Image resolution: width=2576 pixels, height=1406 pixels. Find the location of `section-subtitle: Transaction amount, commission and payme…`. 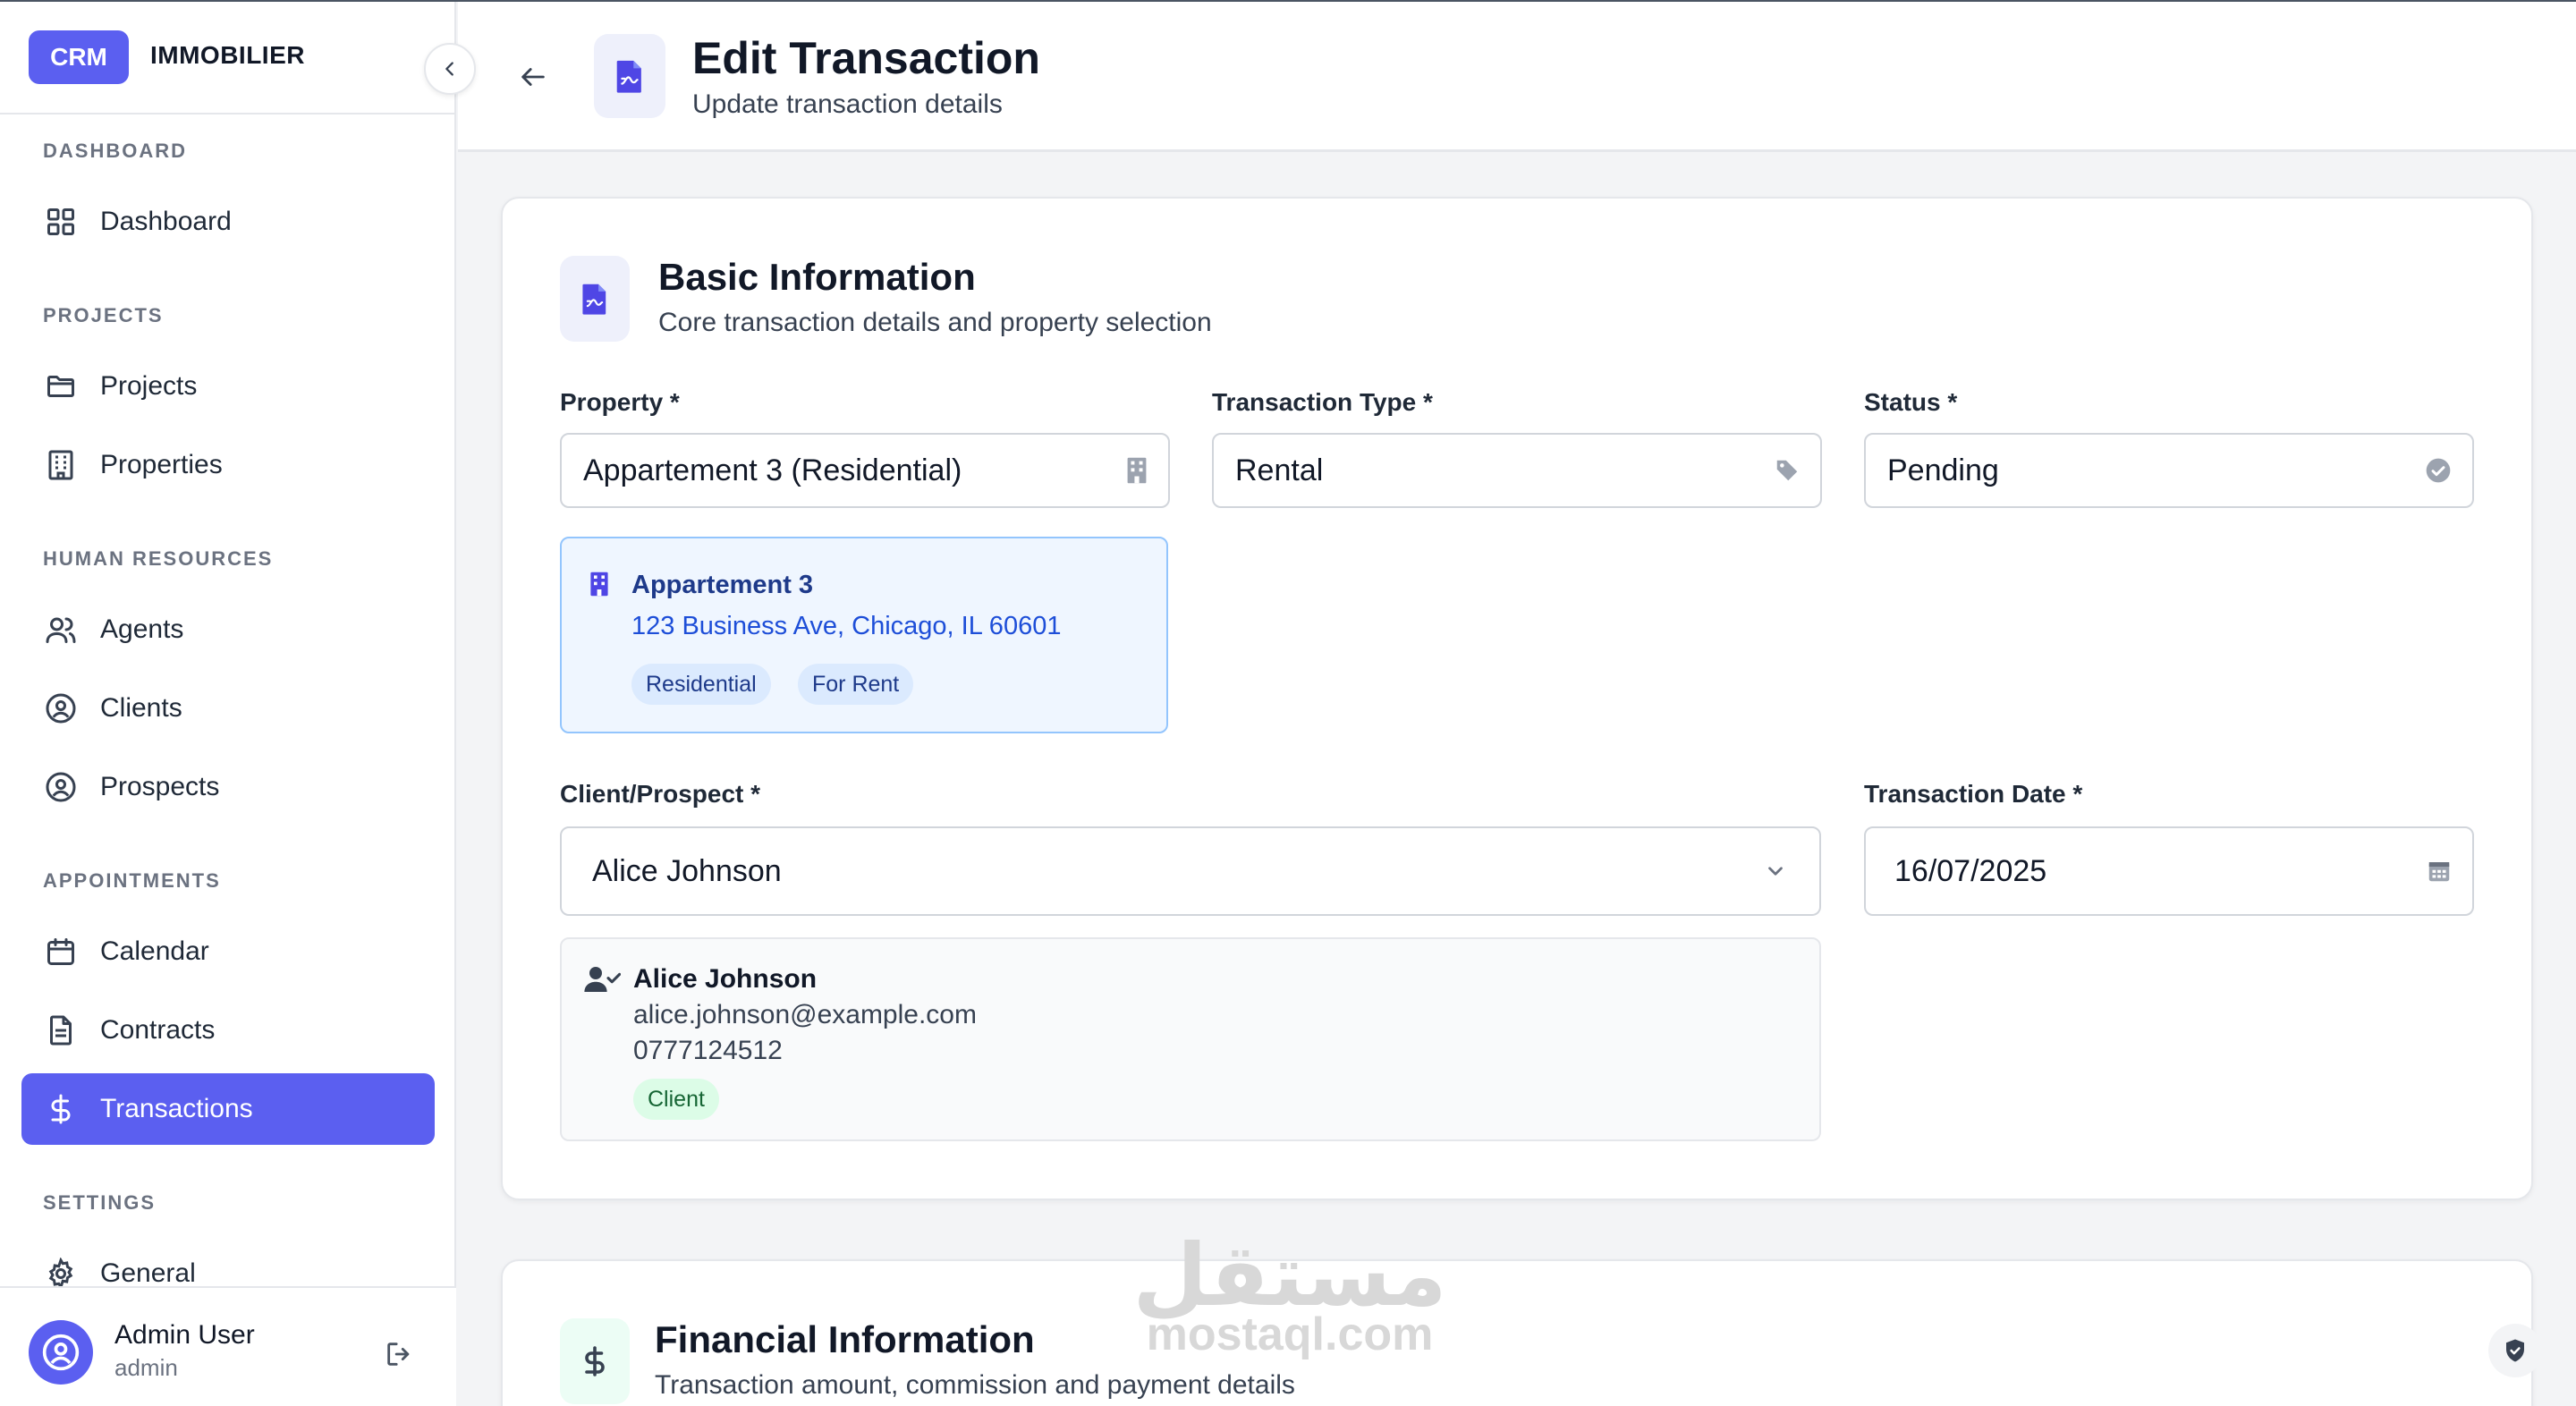

section-subtitle: Transaction amount, commission and payme… is located at coordinates (975, 1385).